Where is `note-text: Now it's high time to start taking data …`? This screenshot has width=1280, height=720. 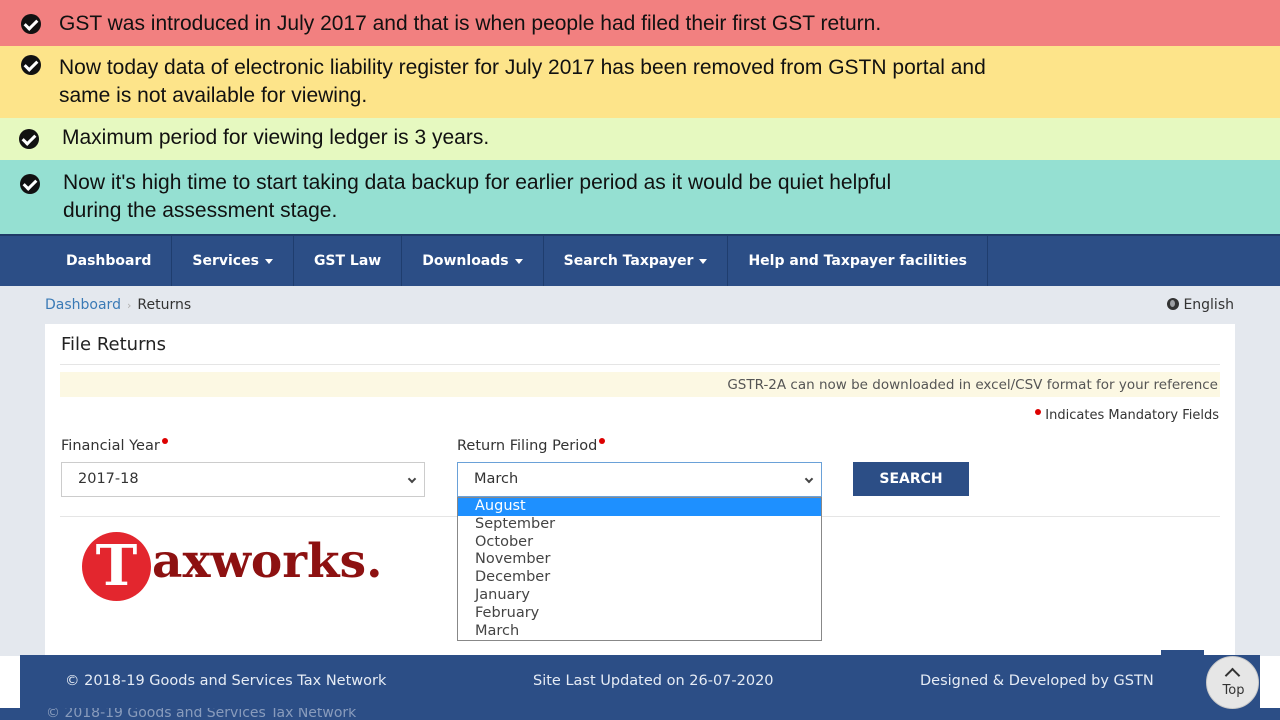 note-text: Now it's high time to start taking data … is located at coordinates (477, 182).